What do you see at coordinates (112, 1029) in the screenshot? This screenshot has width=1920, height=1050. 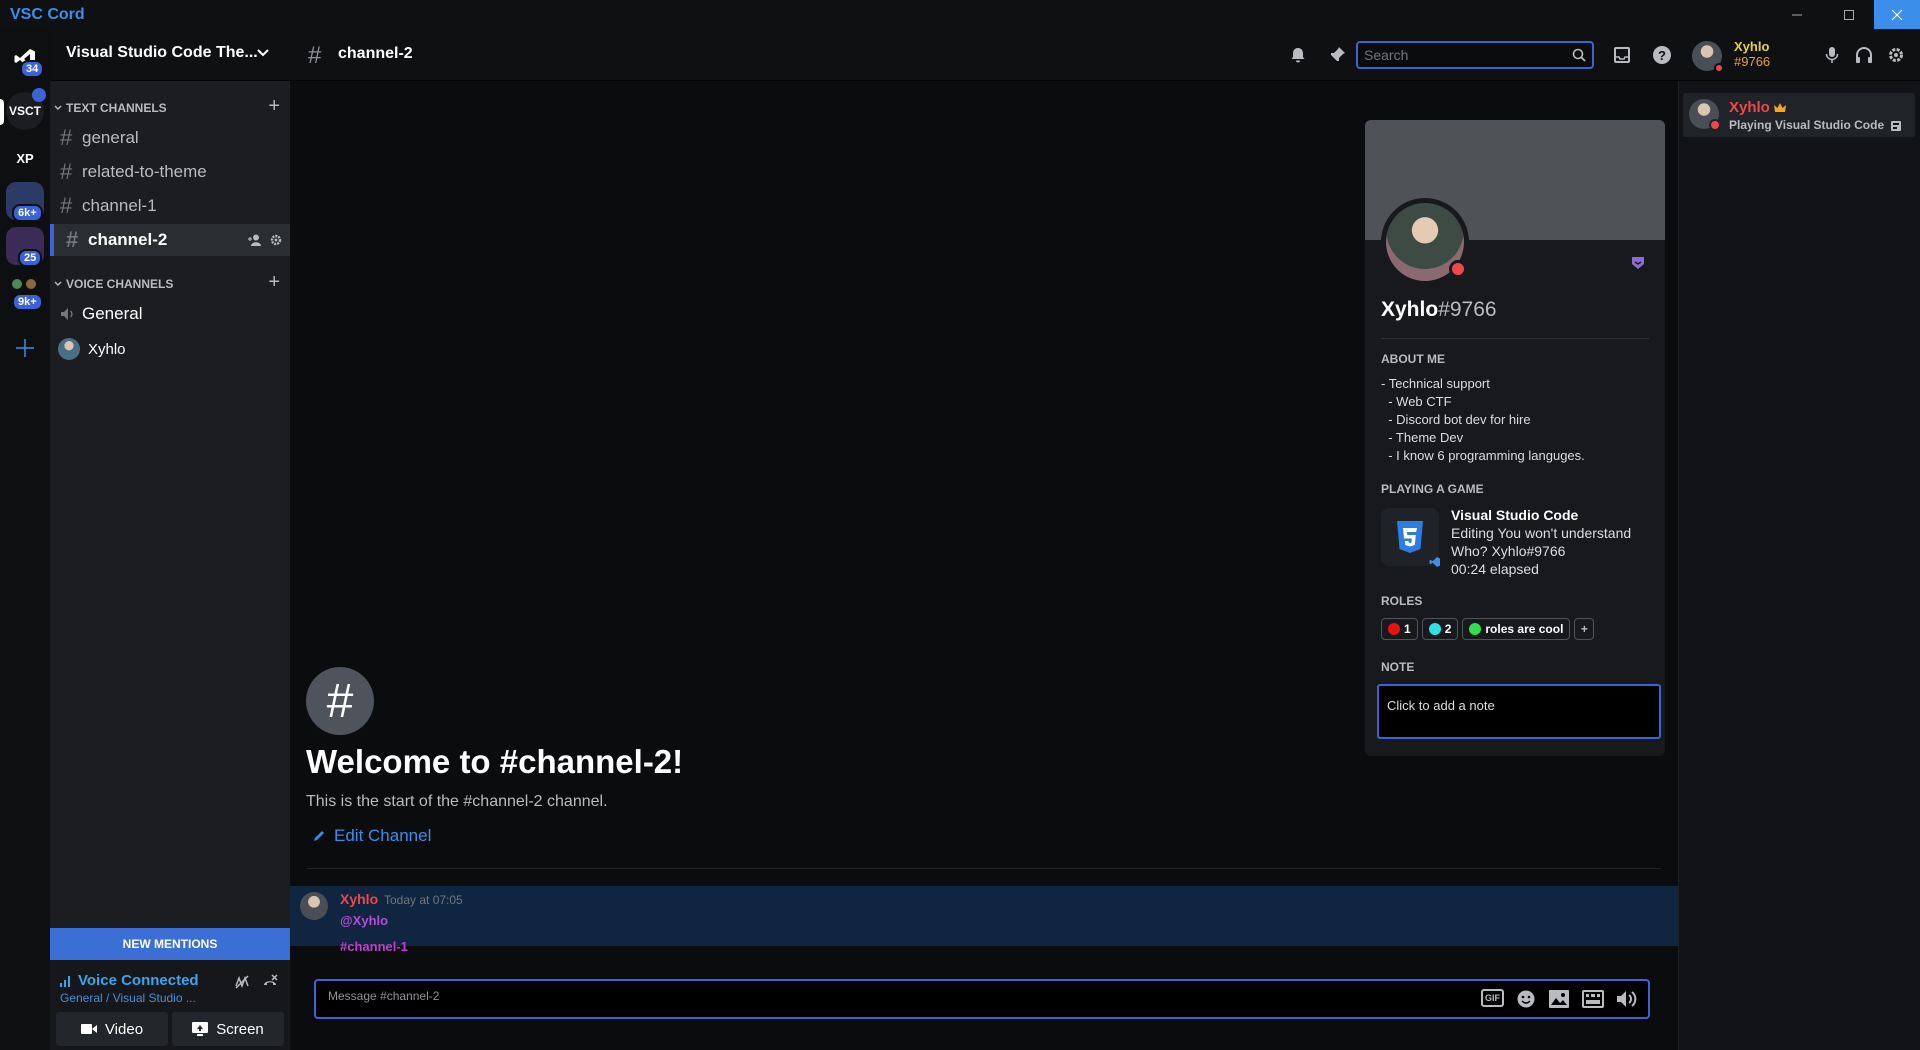 I see `video-button: Video` at bounding box center [112, 1029].